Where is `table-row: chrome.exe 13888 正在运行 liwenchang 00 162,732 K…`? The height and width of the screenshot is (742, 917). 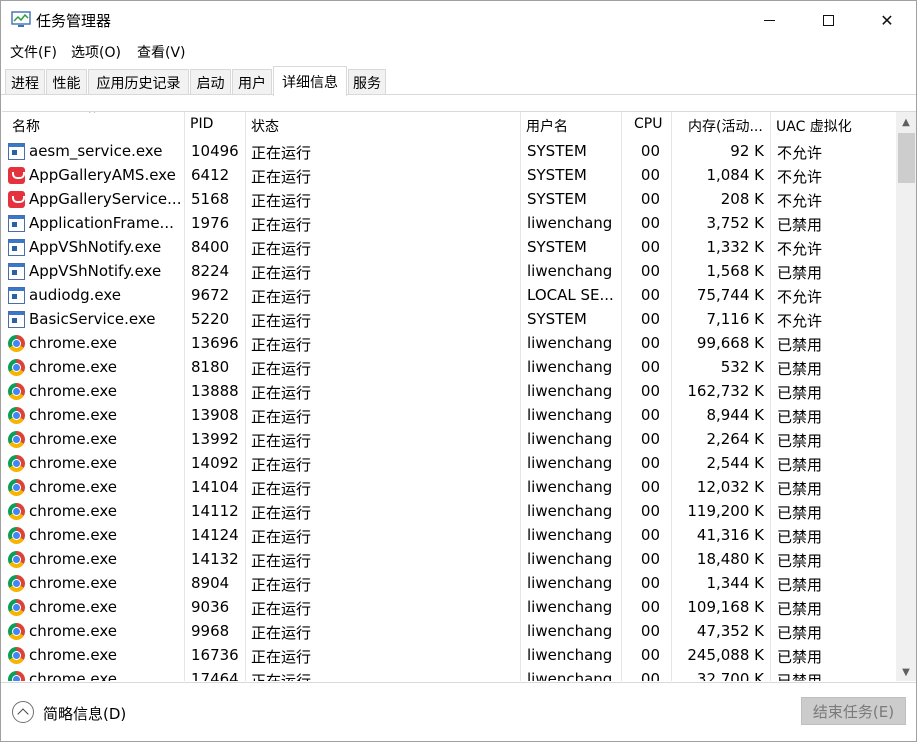 table-row: chrome.exe 13888 正在运行 liwenchang 00 162,732 K… is located at coordinates (449, 392).